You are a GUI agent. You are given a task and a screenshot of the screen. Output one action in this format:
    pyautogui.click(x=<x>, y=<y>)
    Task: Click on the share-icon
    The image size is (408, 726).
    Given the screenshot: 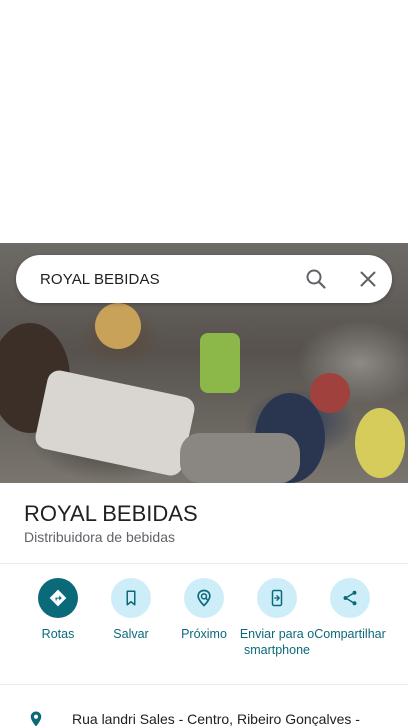 What is the action you would take?
    pyautogui.click(x=350, y=598)
    